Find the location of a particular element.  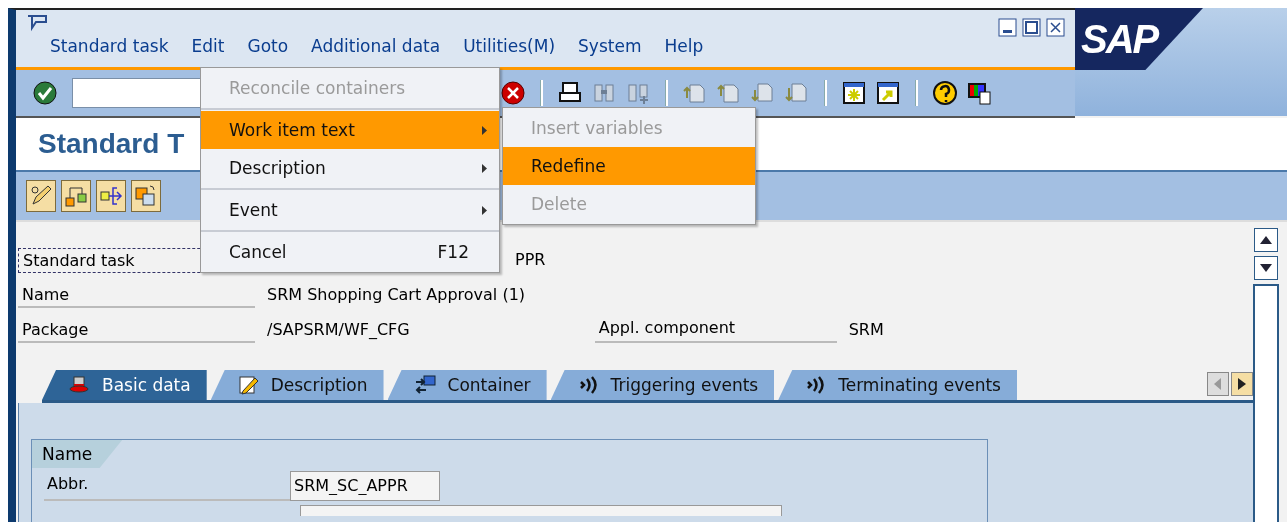

tab: Triggering events is located at coordinates (662, 385).